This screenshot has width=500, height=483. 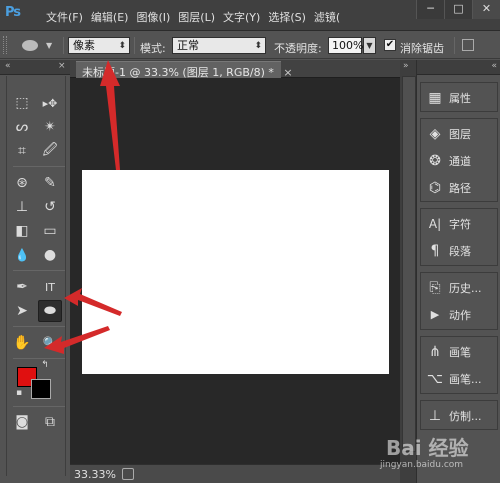 I want to click on eyedropper-icon: 🖉, so click(x=50, y=151).